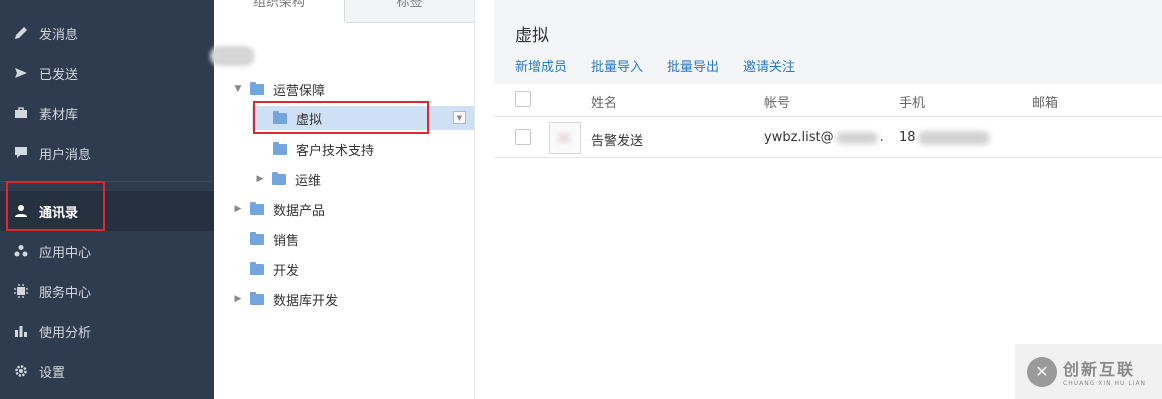 The image size is (1162, 399). What do you see at coordinates (907, 137) in the screenshot?
I see `phone-text: 18` at bounding box center [907, 137].